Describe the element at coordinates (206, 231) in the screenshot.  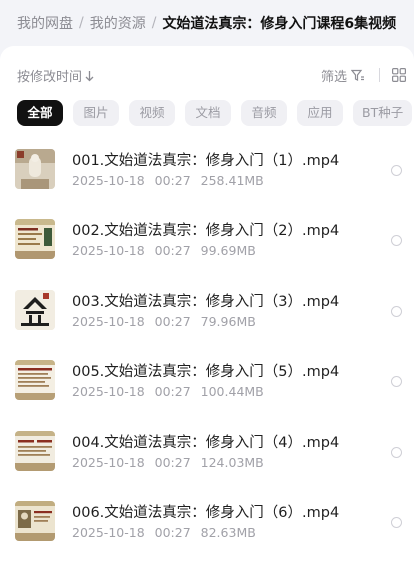
I see `file-name: 002.文始道法真宗：修身入门（2）.mp4` at that location.